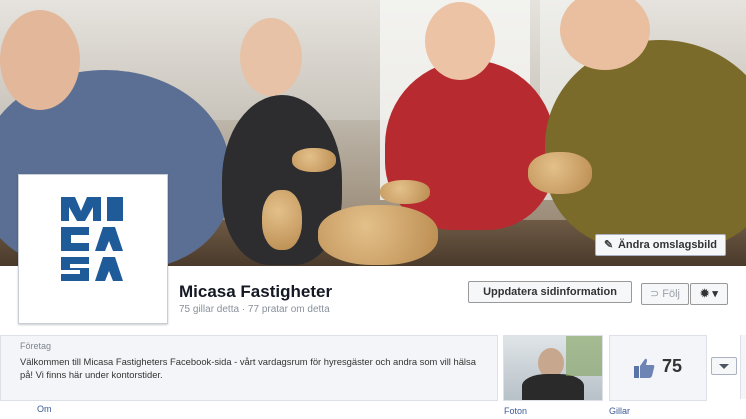 This screenshot has width=746, height=419. Describe the element at coordinates (470, 145) in the screenshot. I see `person-red` at that location.